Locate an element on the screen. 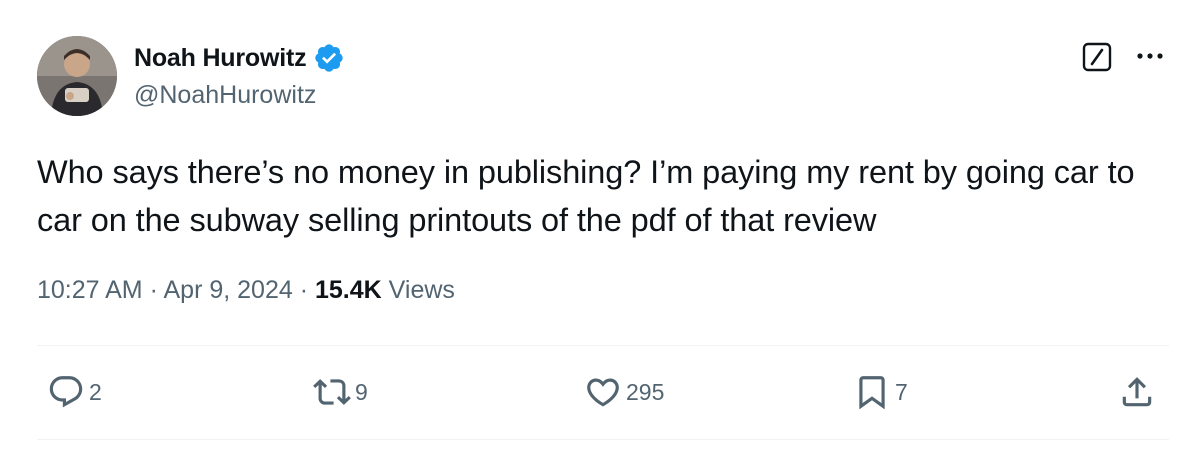 This screenshot has width=1194, height=464. views-label: Views is located at coordinates (421, 290).